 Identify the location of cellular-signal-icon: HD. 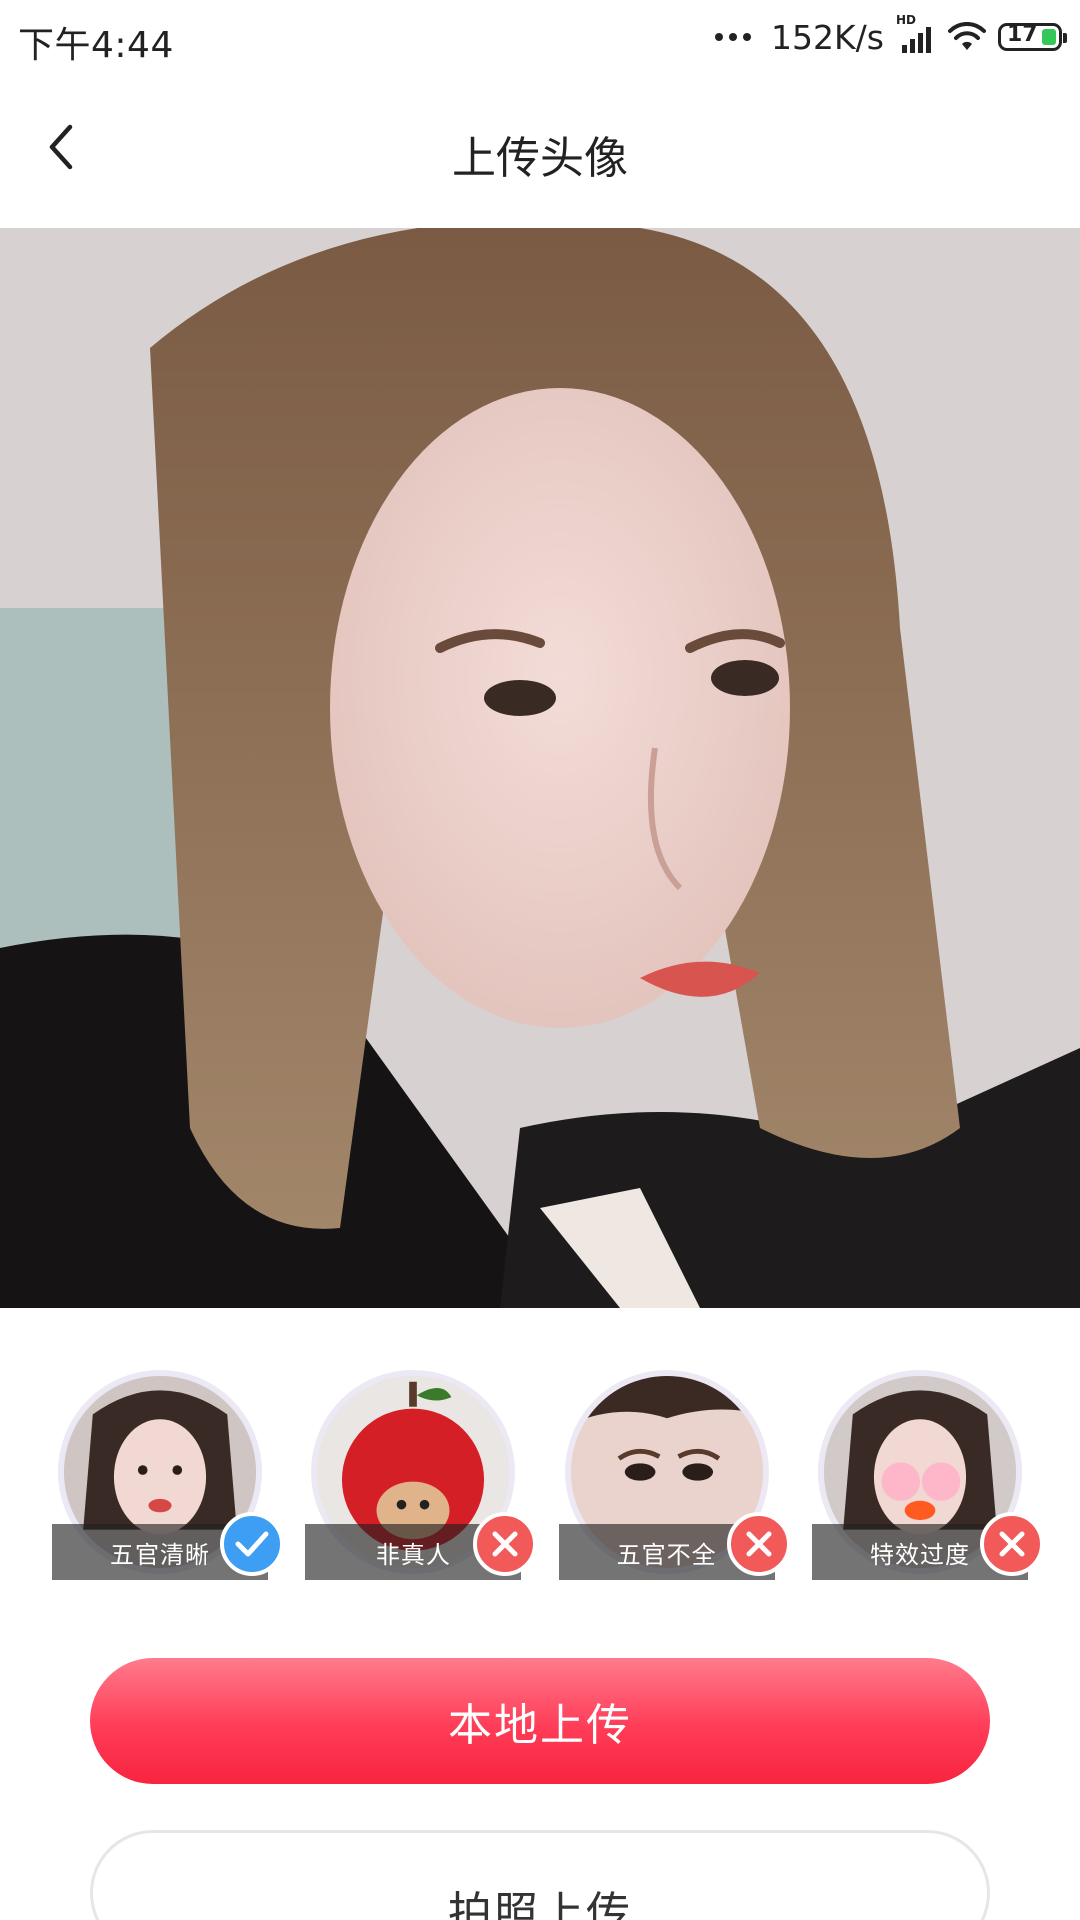
(916, 34).